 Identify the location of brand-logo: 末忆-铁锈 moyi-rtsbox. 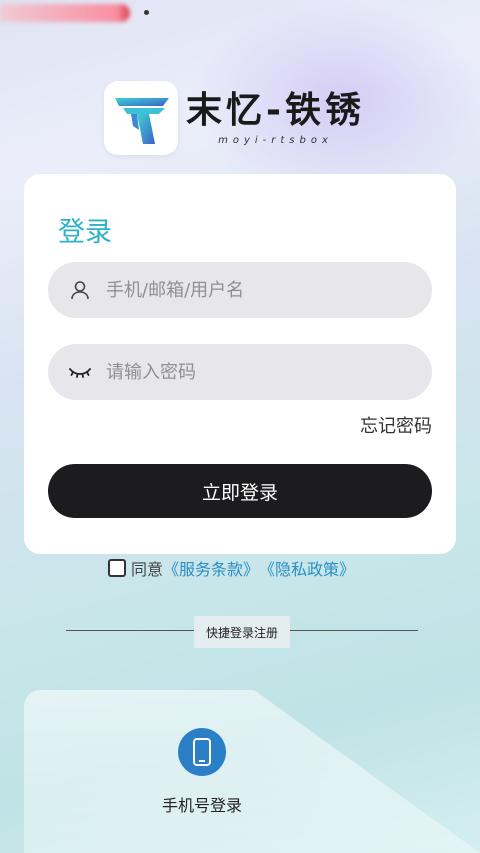
(234, 118).